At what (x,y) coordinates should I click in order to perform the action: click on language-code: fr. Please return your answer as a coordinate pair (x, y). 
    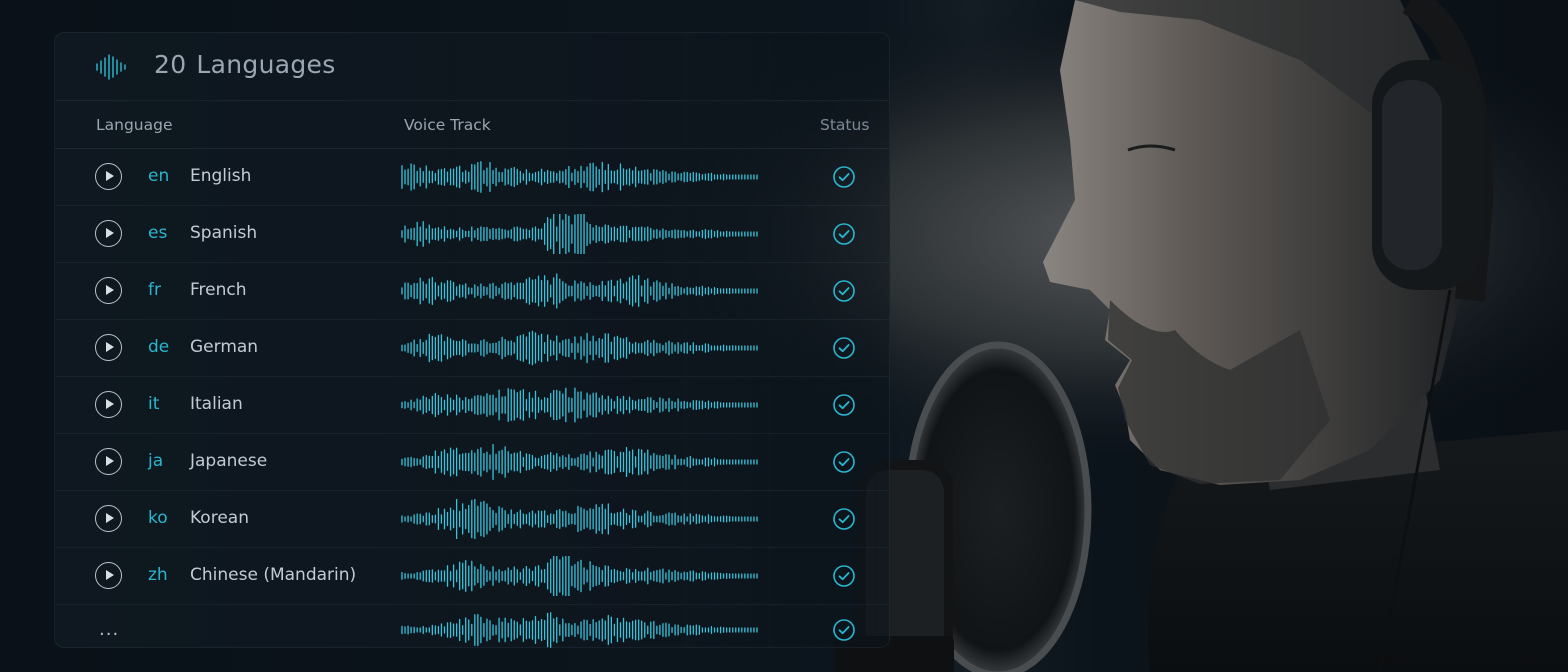
    Looking at the image, I should click on (154, 290).